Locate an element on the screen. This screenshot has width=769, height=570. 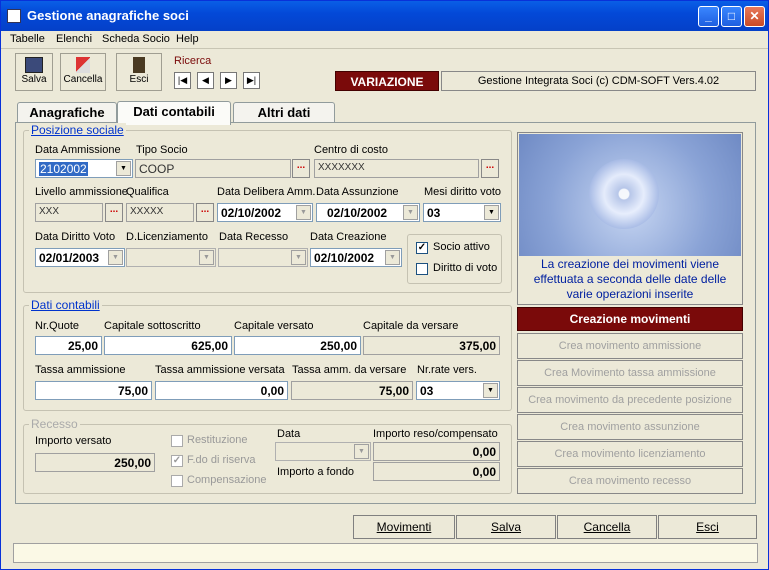
prev-record-button: ◀ is located at coordinates (205, 80).